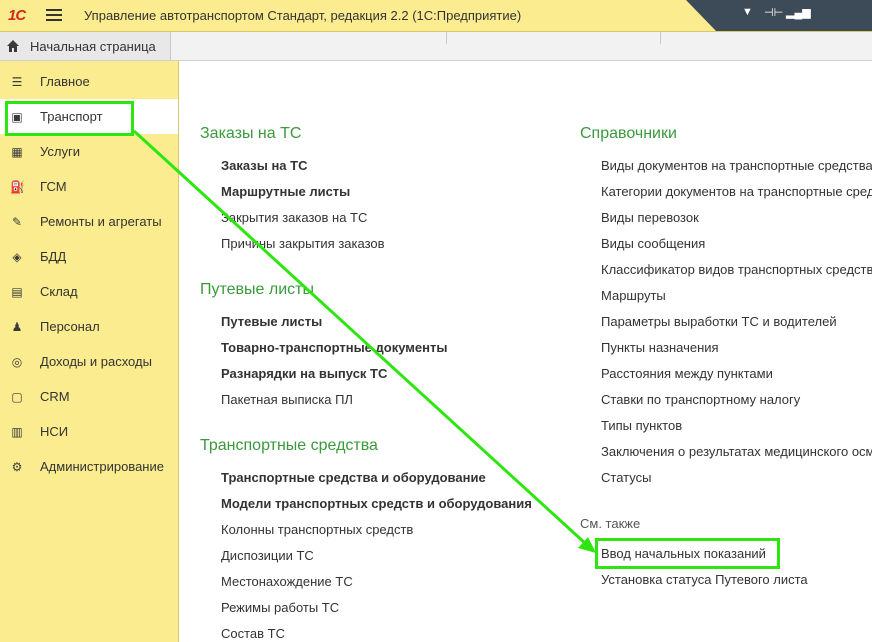  I want to click on menu-lines-icon: ☰, so click(17, 82).